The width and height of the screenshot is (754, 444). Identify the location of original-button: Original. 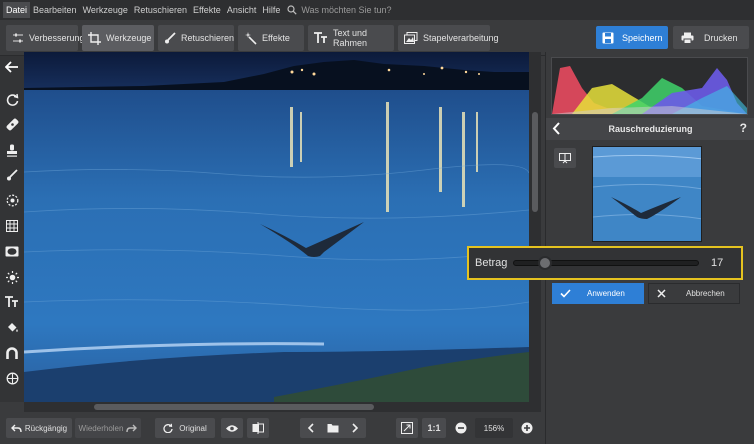
(185, 428).